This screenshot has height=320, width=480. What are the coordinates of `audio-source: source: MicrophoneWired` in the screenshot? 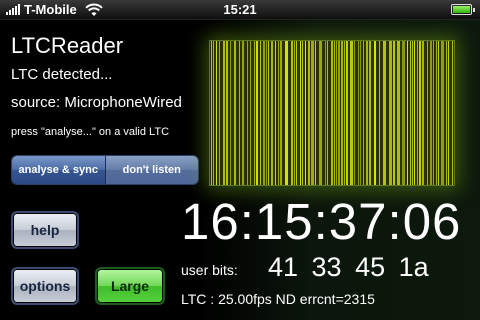 It's located at (96, 102).